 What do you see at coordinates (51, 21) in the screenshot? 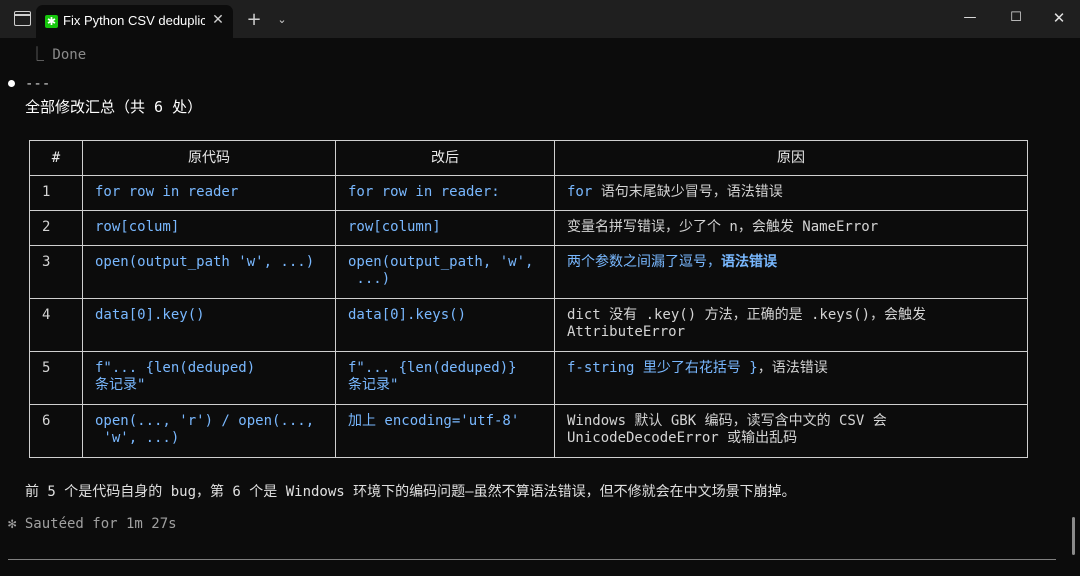
I see `claude-tab-icon: ✱` at bounding box center [51, 21].